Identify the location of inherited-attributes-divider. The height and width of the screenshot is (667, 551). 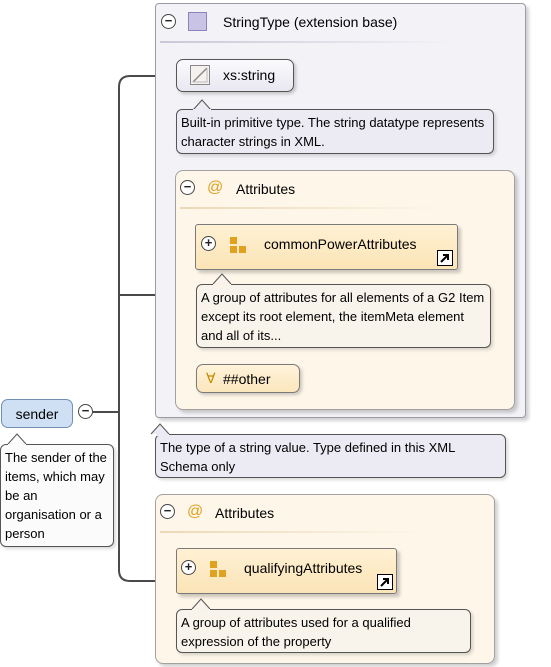
(310, 208).